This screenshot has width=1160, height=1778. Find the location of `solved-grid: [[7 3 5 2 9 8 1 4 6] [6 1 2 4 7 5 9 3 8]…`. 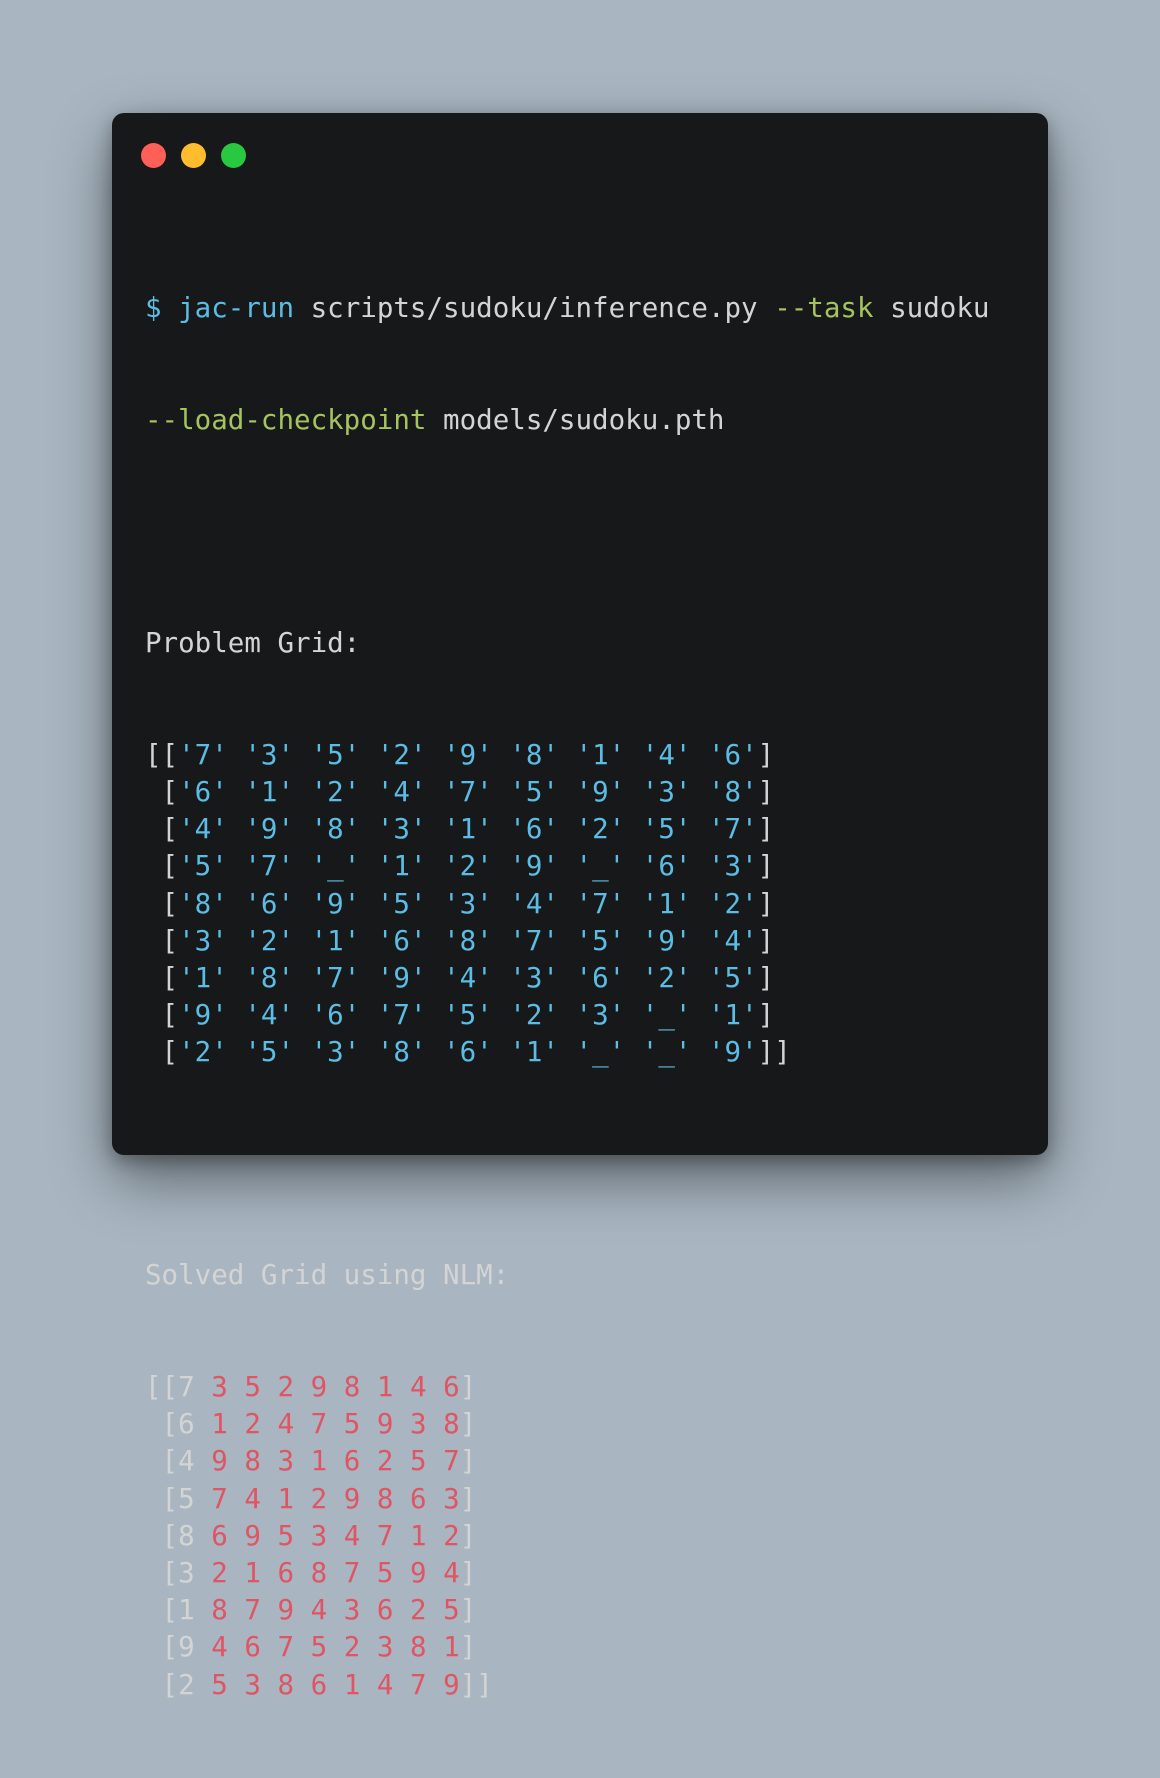

solved-grid: [[7 3 5 2 9 8 1 4 6] [6 1 2 4 7 5 9 3 8]… is located at coordinates (567, 1536).